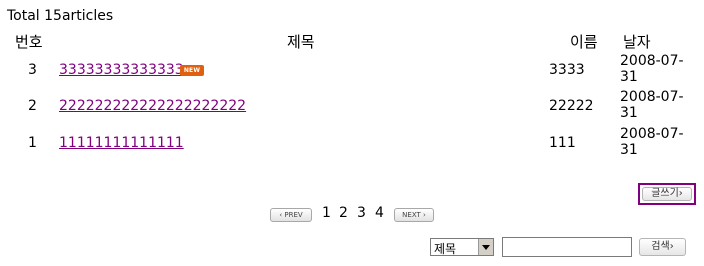 This screenshot has height=266, width=704. What do you see at coordinates (562, 143) in the screenshot?
I see `row-author: 111` at bounding box center [562, 143].